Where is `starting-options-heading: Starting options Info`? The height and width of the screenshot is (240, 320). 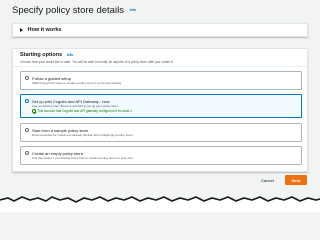
starting-options-heading: Starting options Info is located at coordinates (46, 55).